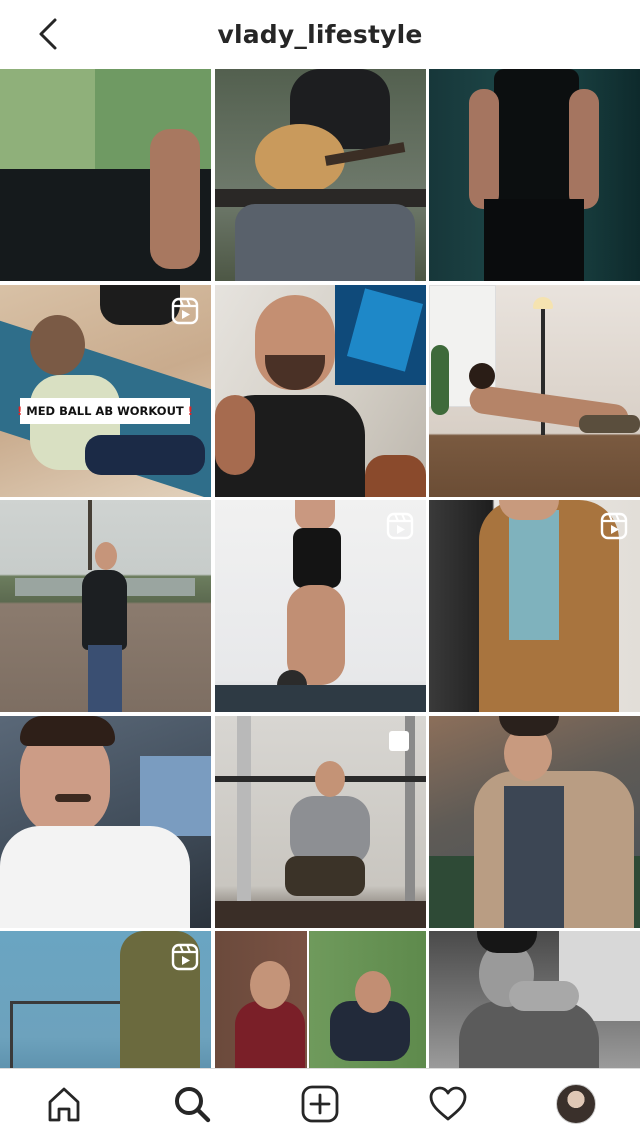 The image size is (640, 1139). I want to click on profile-username: vlady_lifestyle, so click(320, 34).